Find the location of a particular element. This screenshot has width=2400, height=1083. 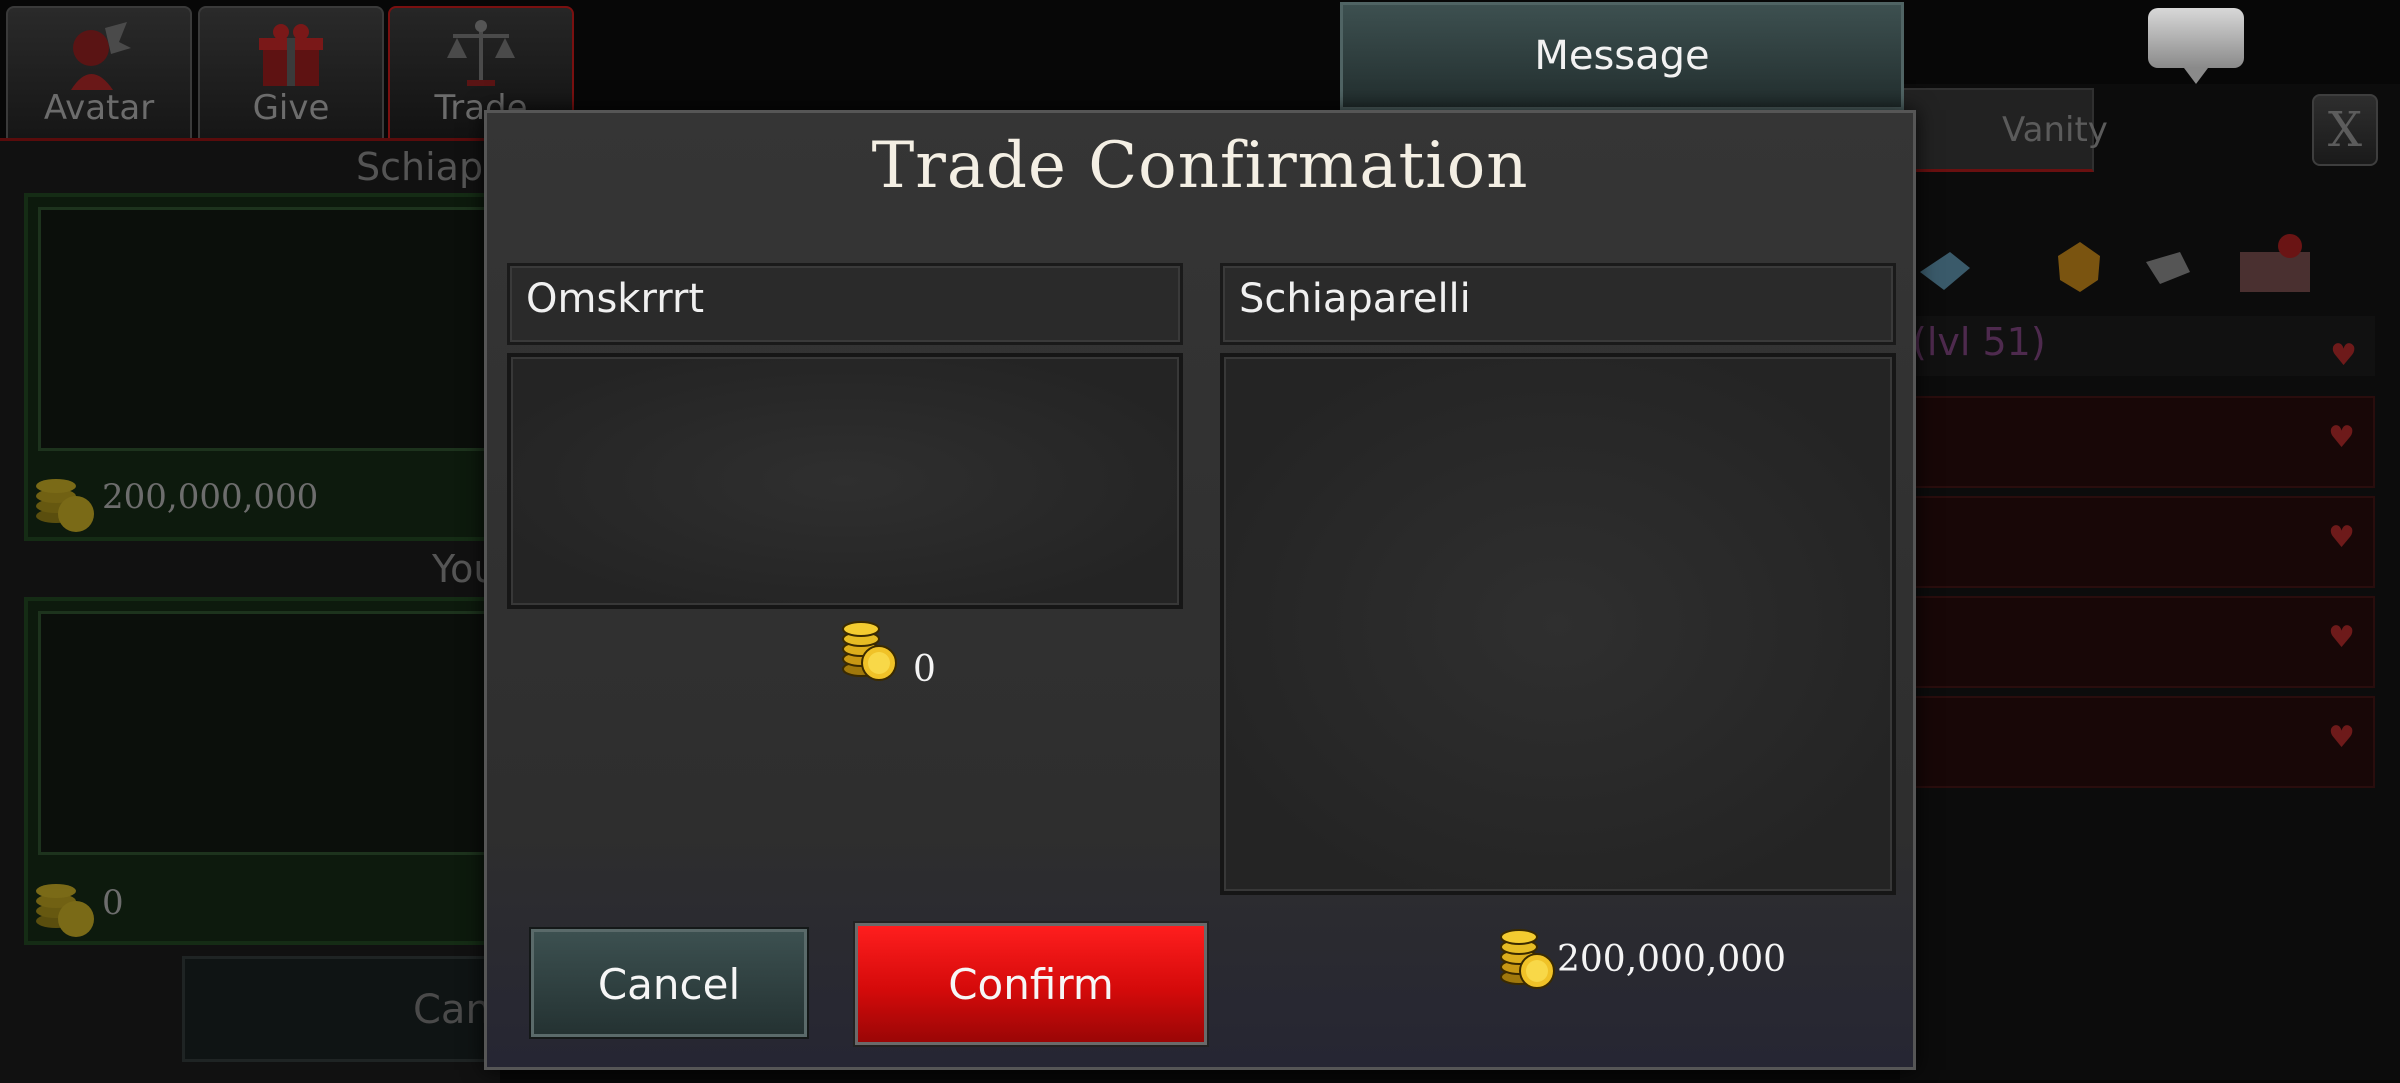

diamond-icon is located at coordinates (1945, 271).